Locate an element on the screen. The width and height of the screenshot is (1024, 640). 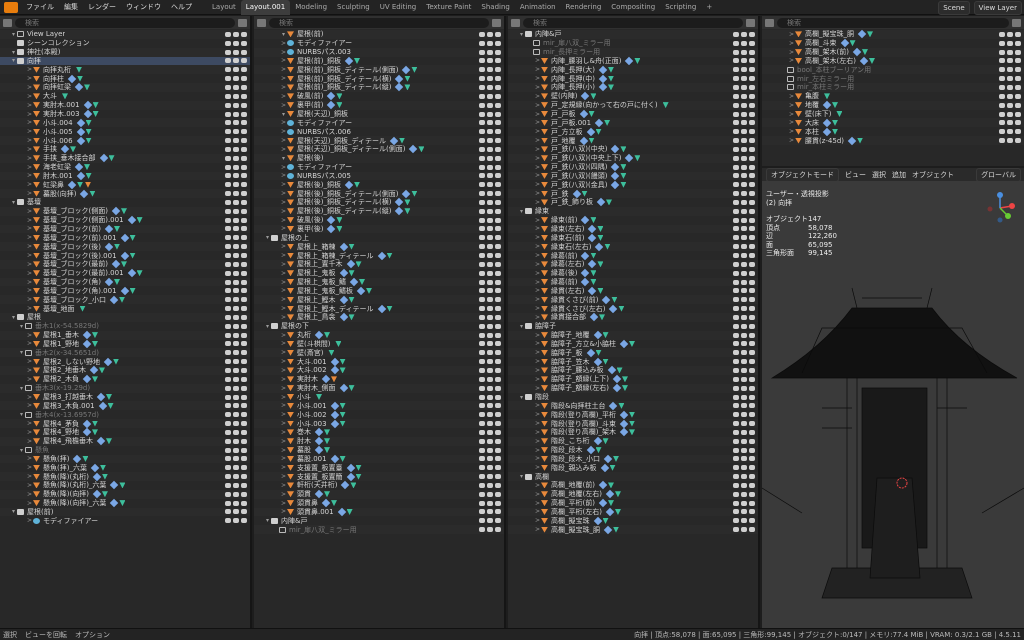
tree-row: > 基壇_ブロック(最前).001 is located at coordinates (125, 273).